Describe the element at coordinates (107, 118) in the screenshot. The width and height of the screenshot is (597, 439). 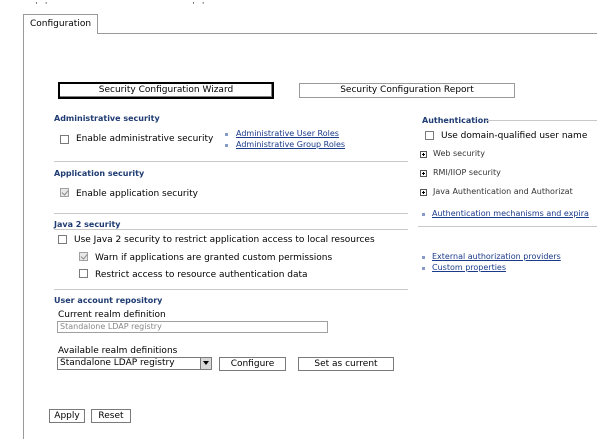
I see `administrative-security-title: Administrative security` at that location.